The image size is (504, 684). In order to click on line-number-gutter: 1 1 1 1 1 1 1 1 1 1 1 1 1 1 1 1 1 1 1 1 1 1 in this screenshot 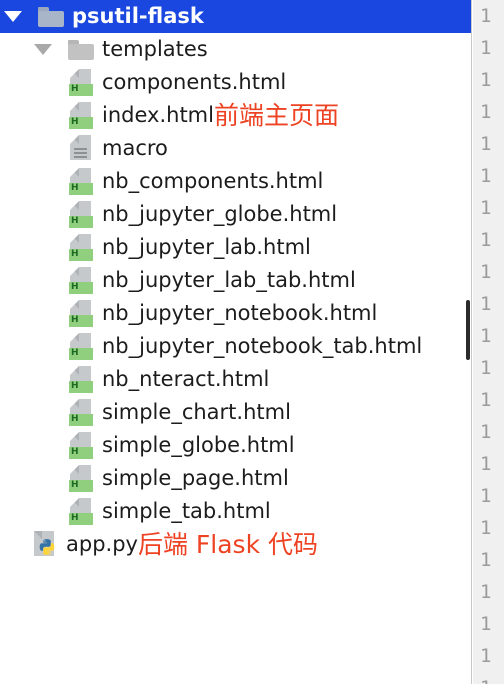, I will do `click(488, 342)`.